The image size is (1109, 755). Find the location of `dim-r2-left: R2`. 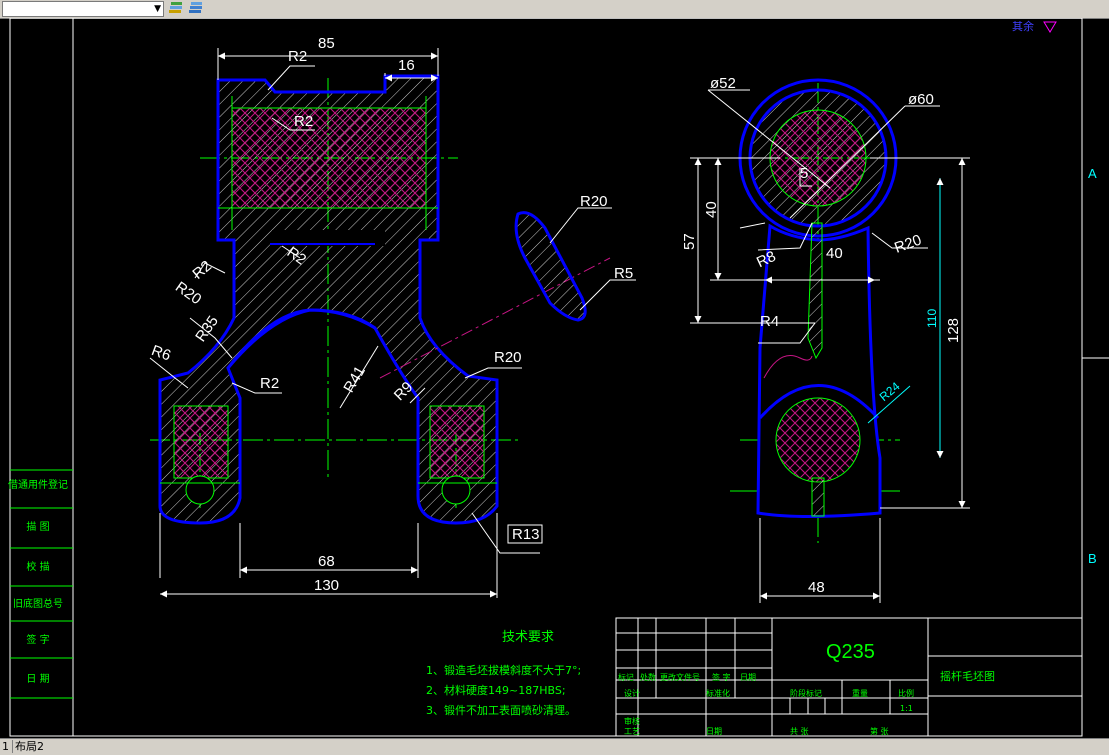

dim-r2-left: R2 is located at coordinates (202, 269).